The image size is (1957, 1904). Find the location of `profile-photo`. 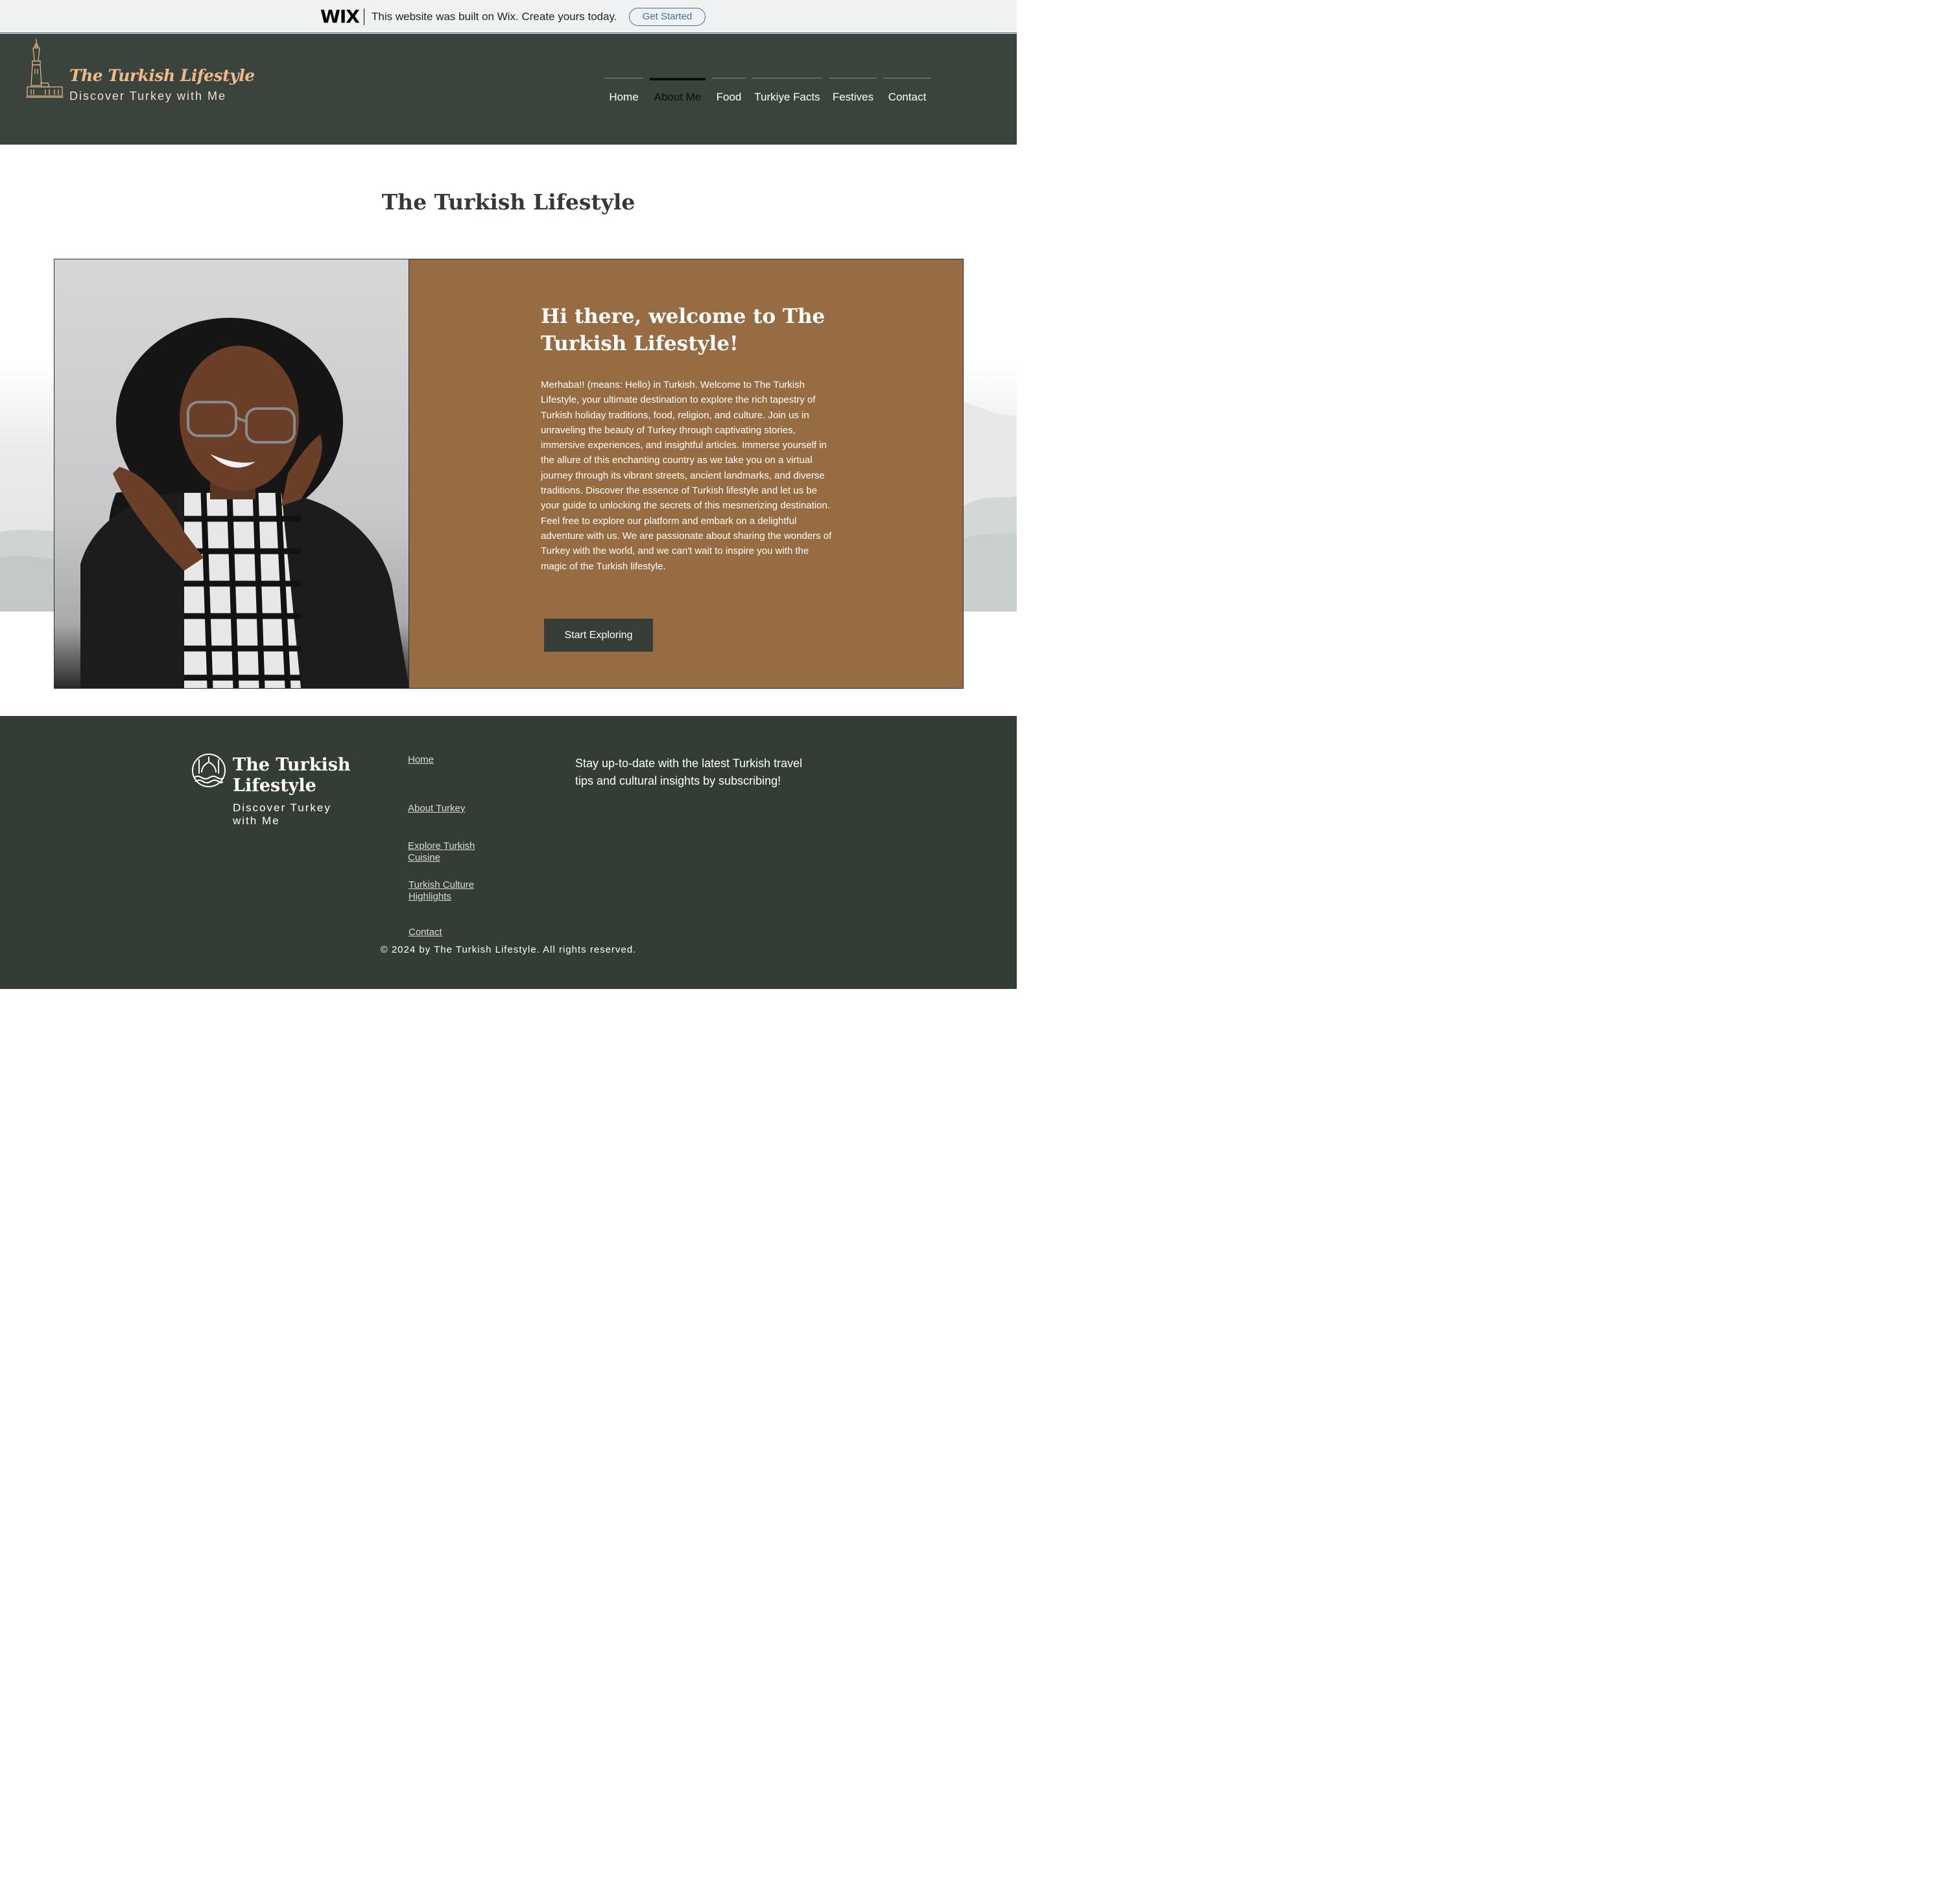

profile-photo is located at coordinates (231, 474).